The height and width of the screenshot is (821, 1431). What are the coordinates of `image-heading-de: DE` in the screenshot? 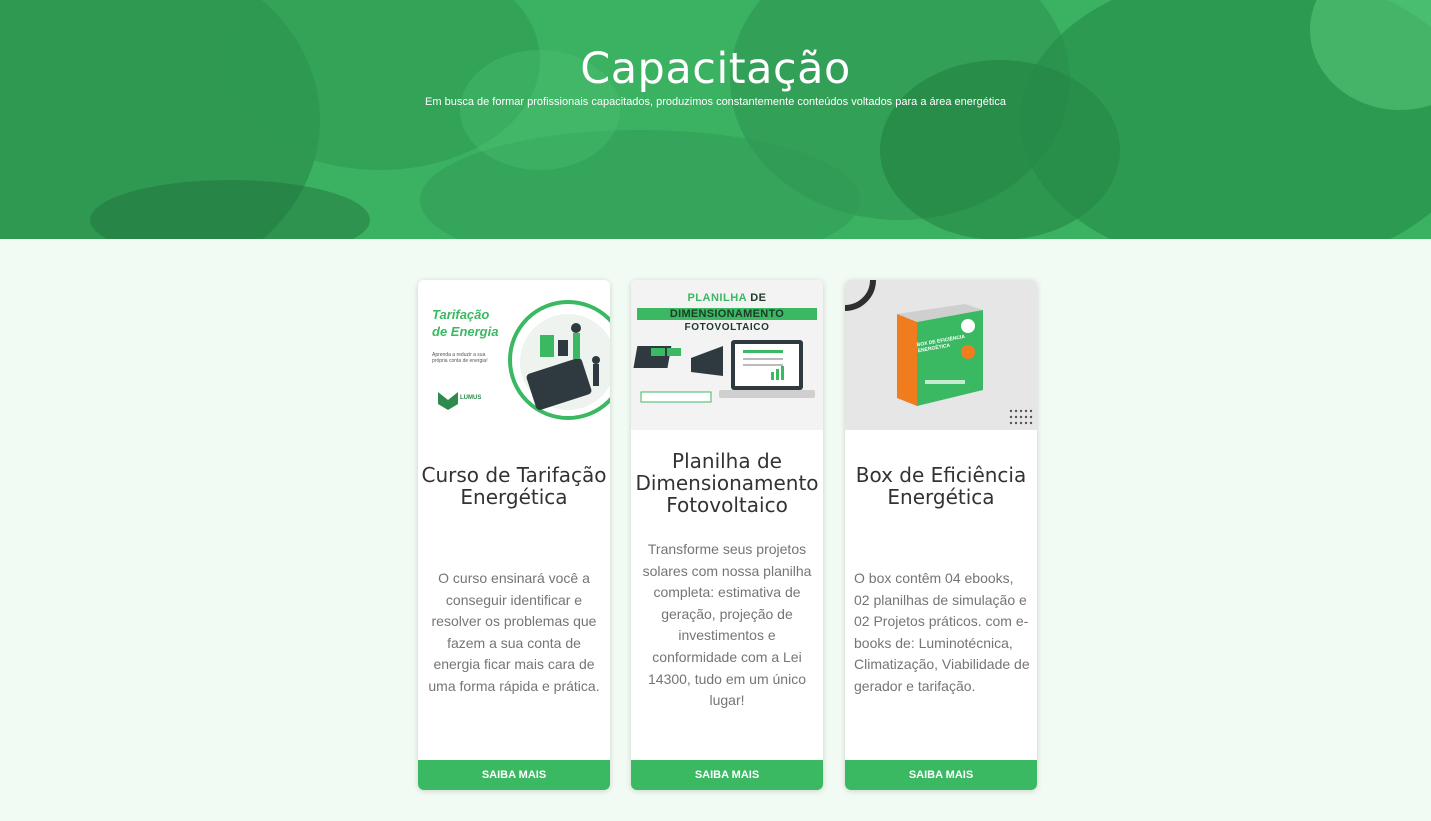 It's located at (758, 298).